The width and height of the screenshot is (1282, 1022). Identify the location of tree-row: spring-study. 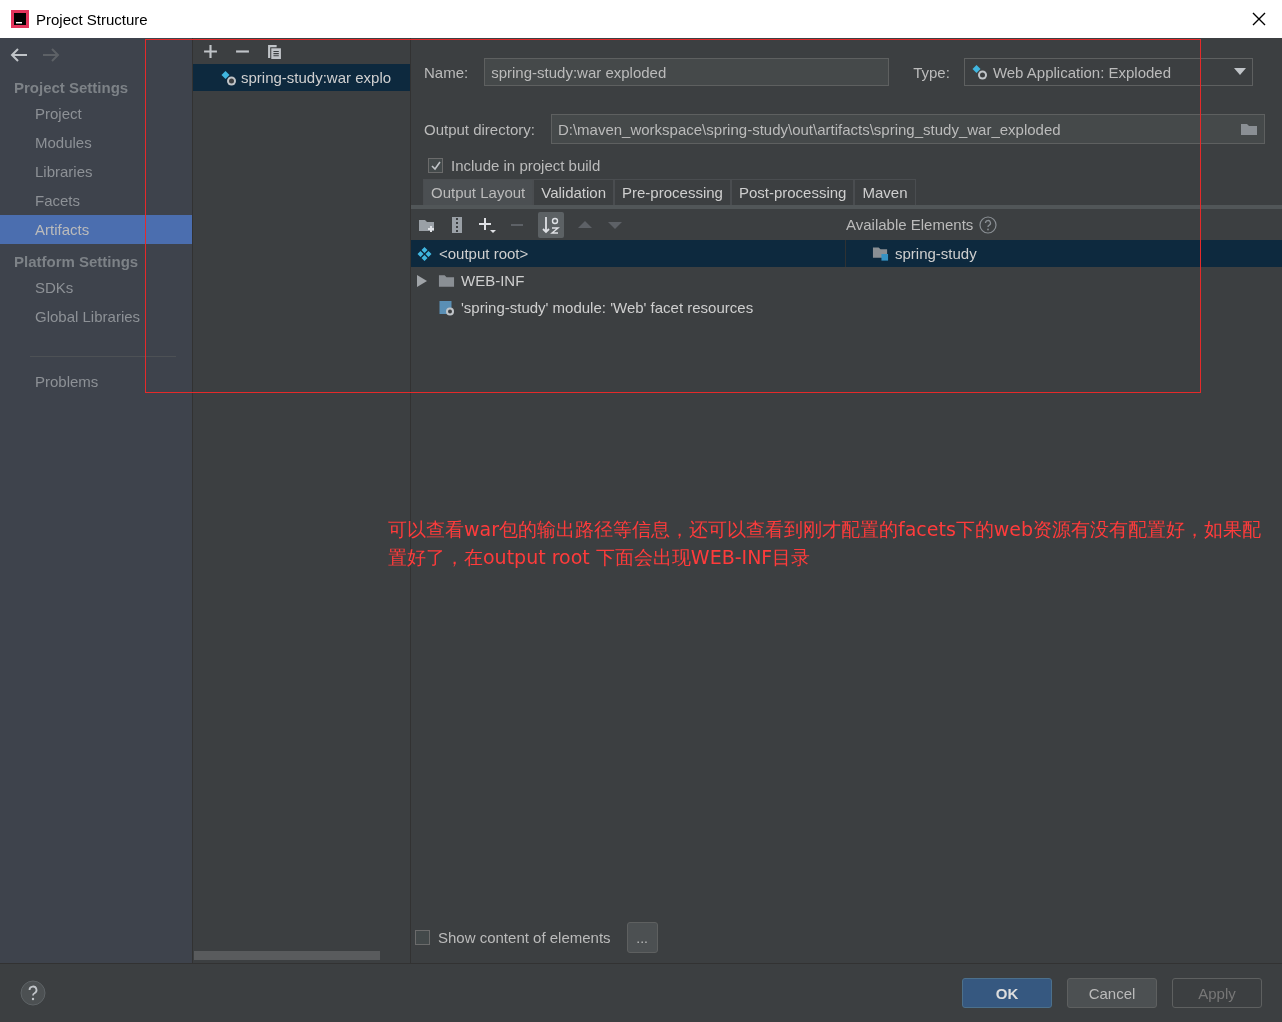
(1064, 253).